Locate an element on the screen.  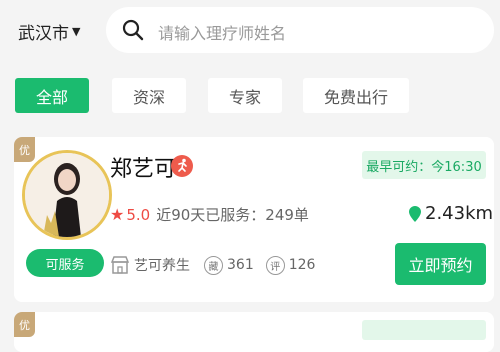
city-label: 武汉市 is located at coordinates (43, 33).